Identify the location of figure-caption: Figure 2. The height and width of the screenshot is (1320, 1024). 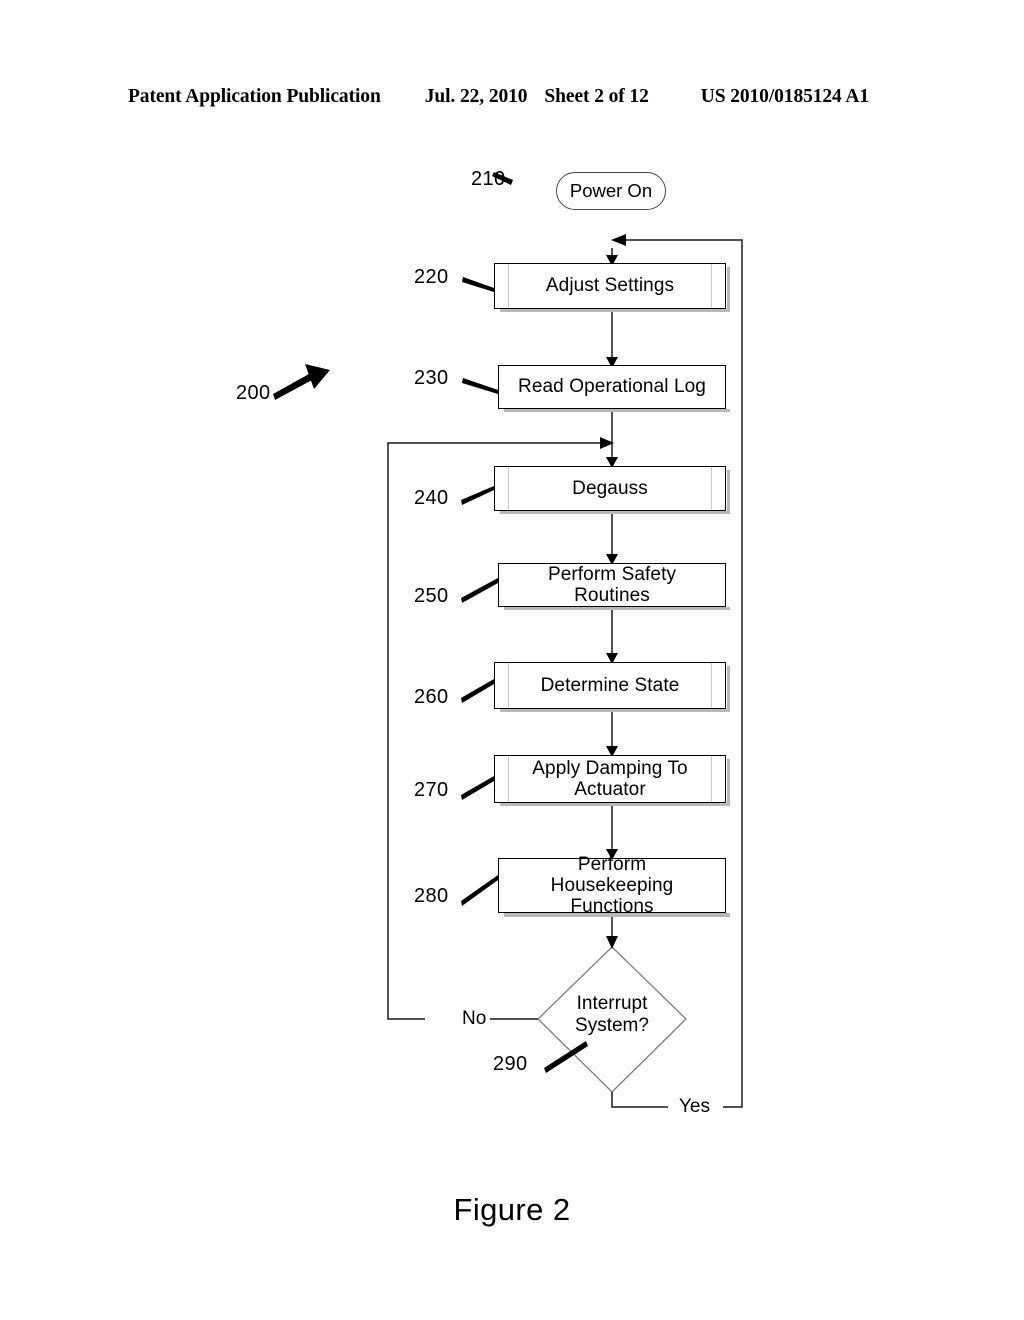
(512, 1209).